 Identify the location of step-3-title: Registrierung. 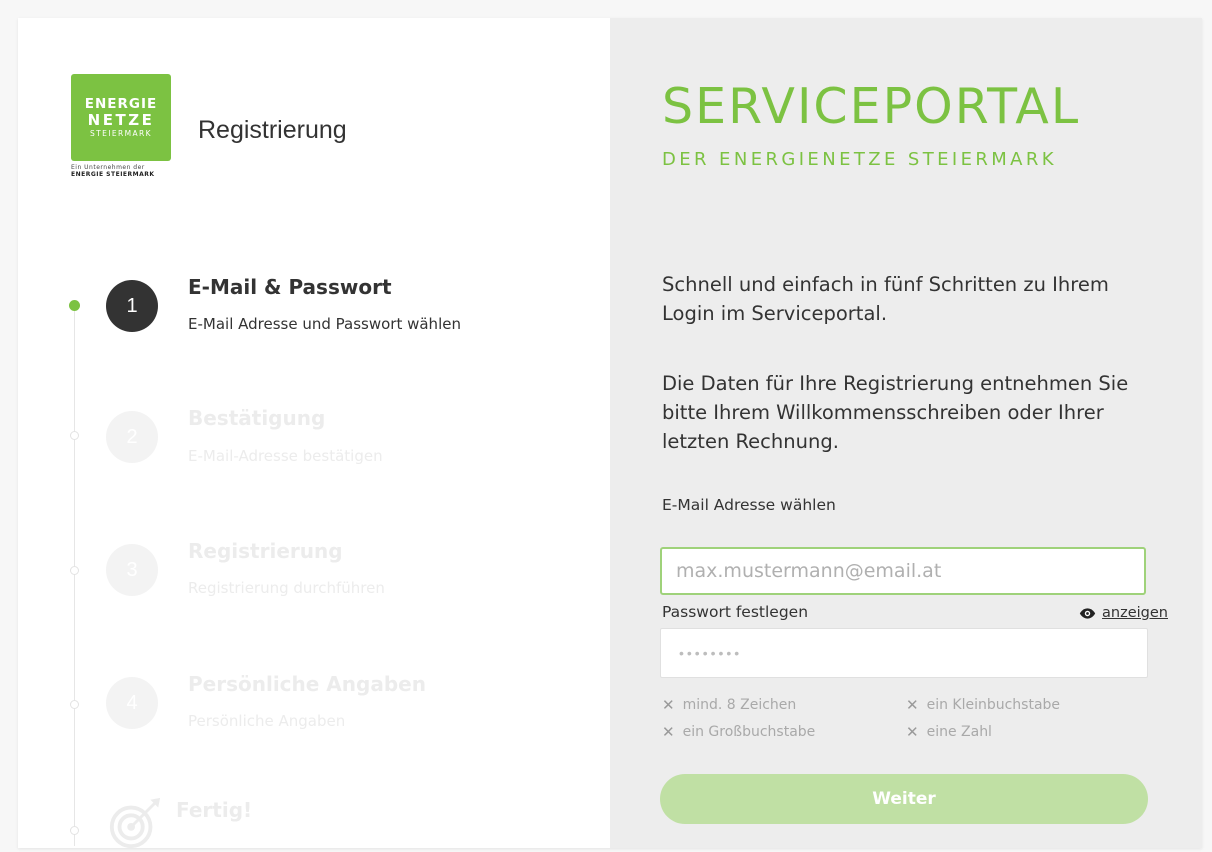
(265, 551).